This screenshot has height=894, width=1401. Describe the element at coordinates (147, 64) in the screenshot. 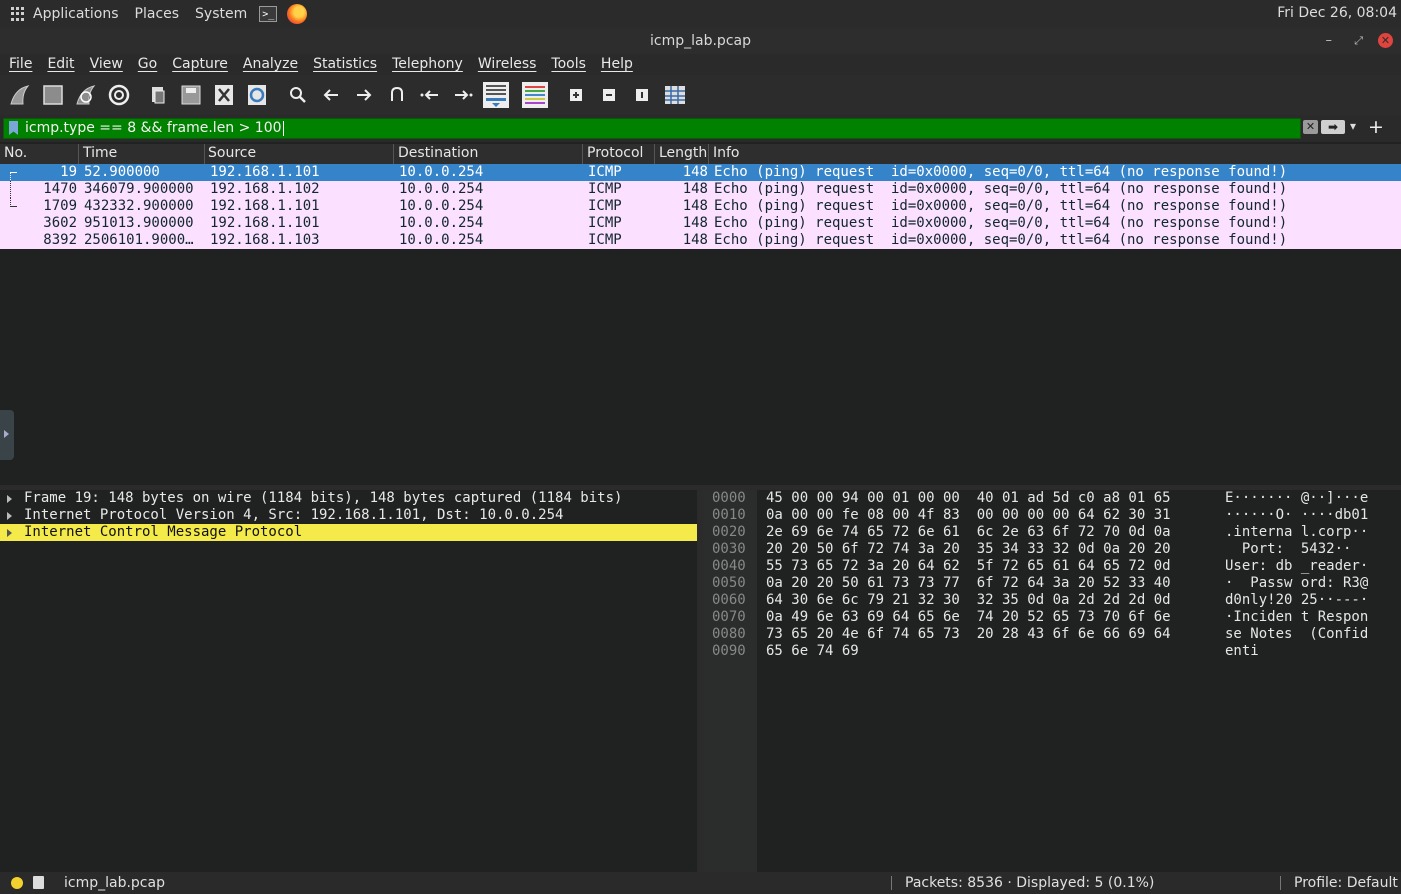

I see `menu-go: Go` at that location.